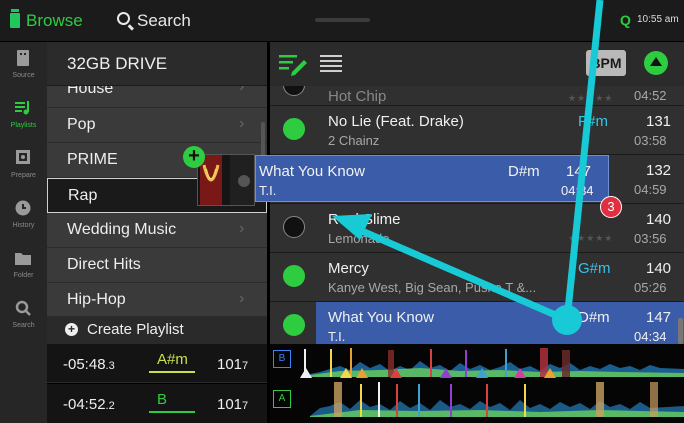 This screenshot has height=423, width=684. I want to click on track-duration: 03:58, so click(650, 140).